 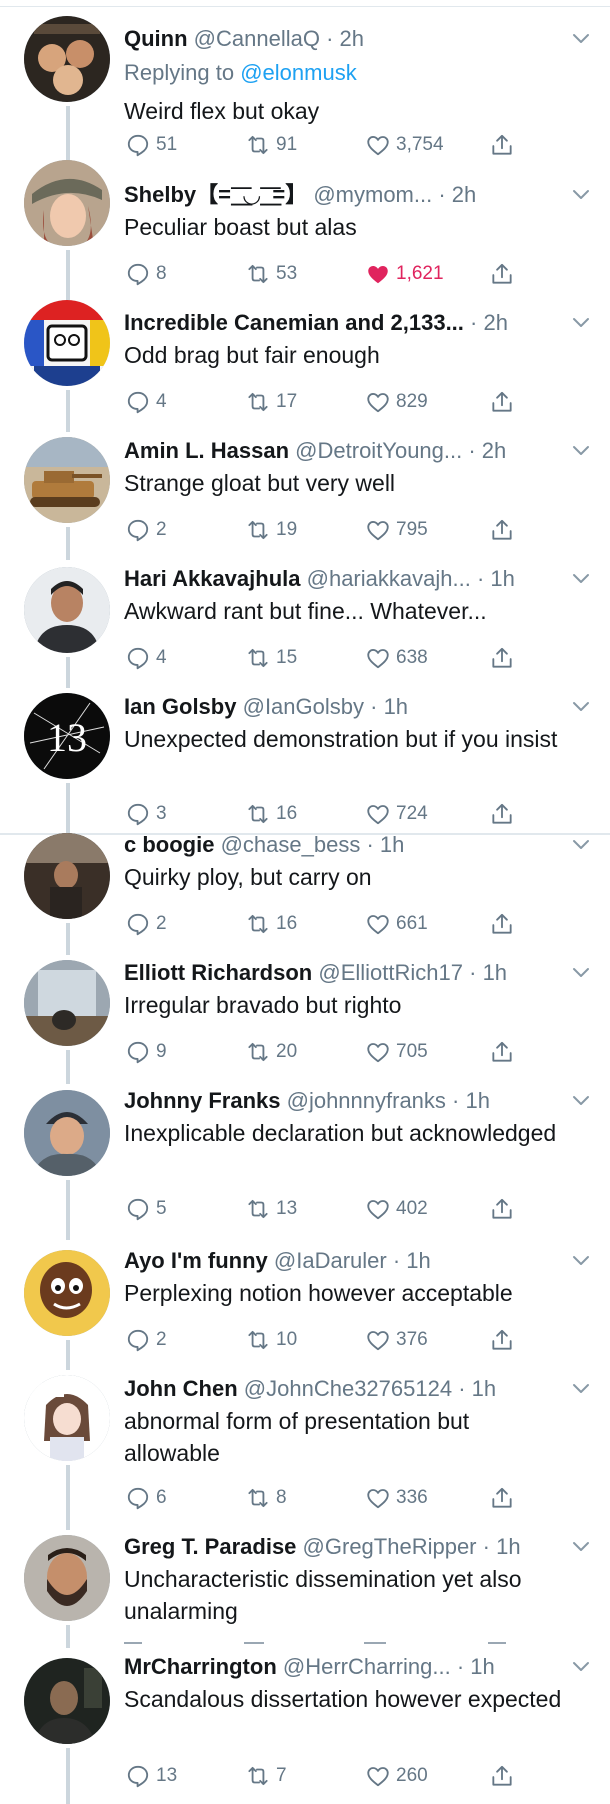 What do you see at coordinates (404, 145) in the screenshot?
I see `like-button: 3,754` at bounding box center [404, 145].